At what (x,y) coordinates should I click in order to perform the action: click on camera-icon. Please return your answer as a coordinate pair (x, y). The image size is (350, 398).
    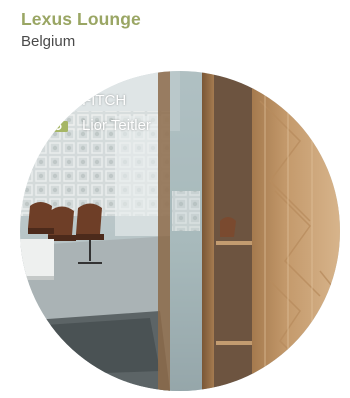
    Looking at the image, I should click on (58, 125).